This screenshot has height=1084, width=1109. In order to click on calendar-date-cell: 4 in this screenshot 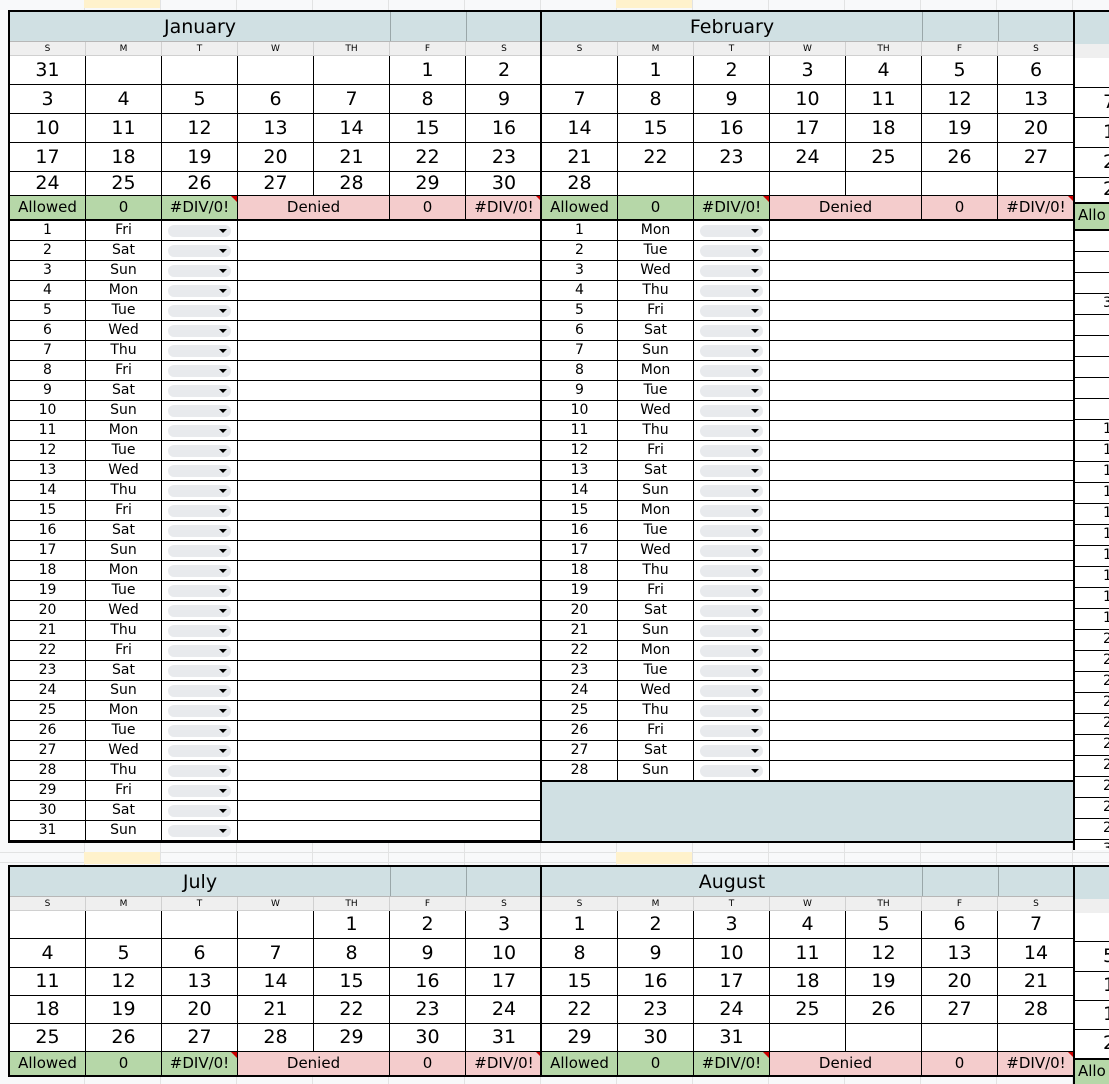, I will do `click(884, 70)`.